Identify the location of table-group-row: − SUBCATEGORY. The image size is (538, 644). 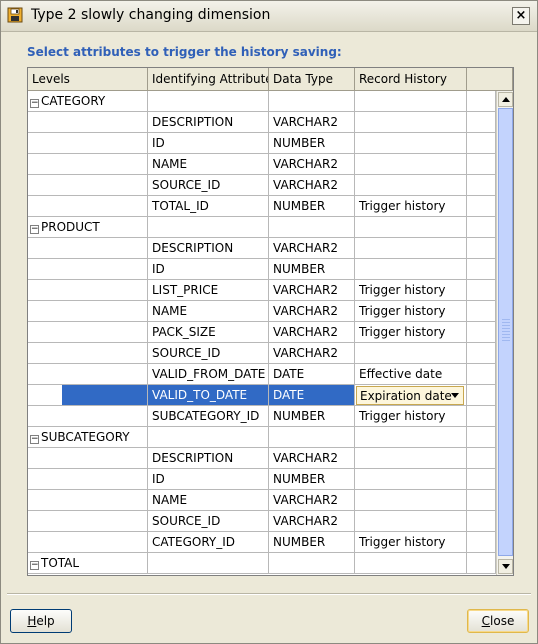
(262, 437).